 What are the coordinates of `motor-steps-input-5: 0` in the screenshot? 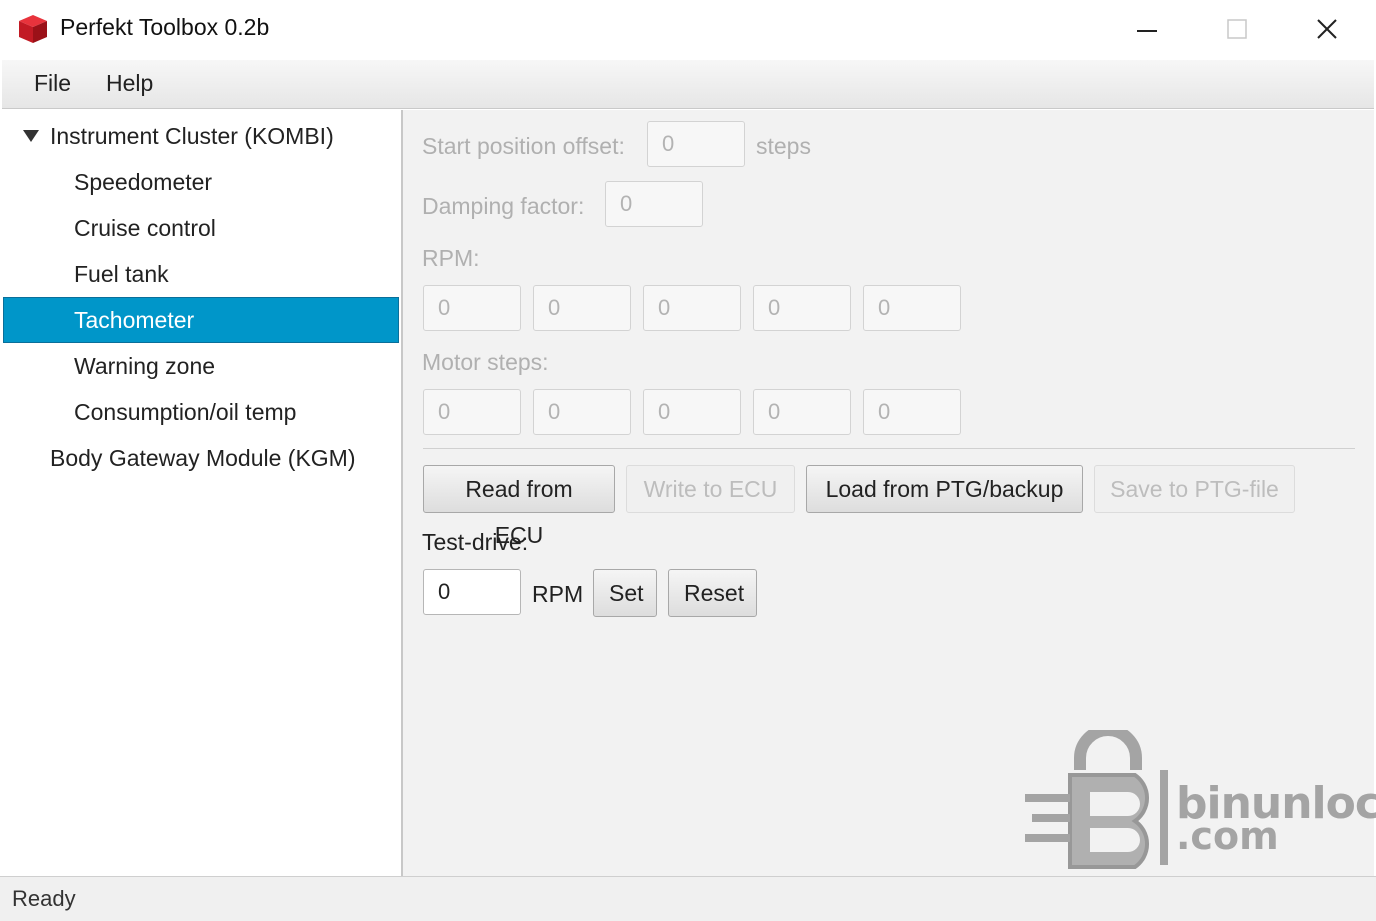 It's located at (912, 412).